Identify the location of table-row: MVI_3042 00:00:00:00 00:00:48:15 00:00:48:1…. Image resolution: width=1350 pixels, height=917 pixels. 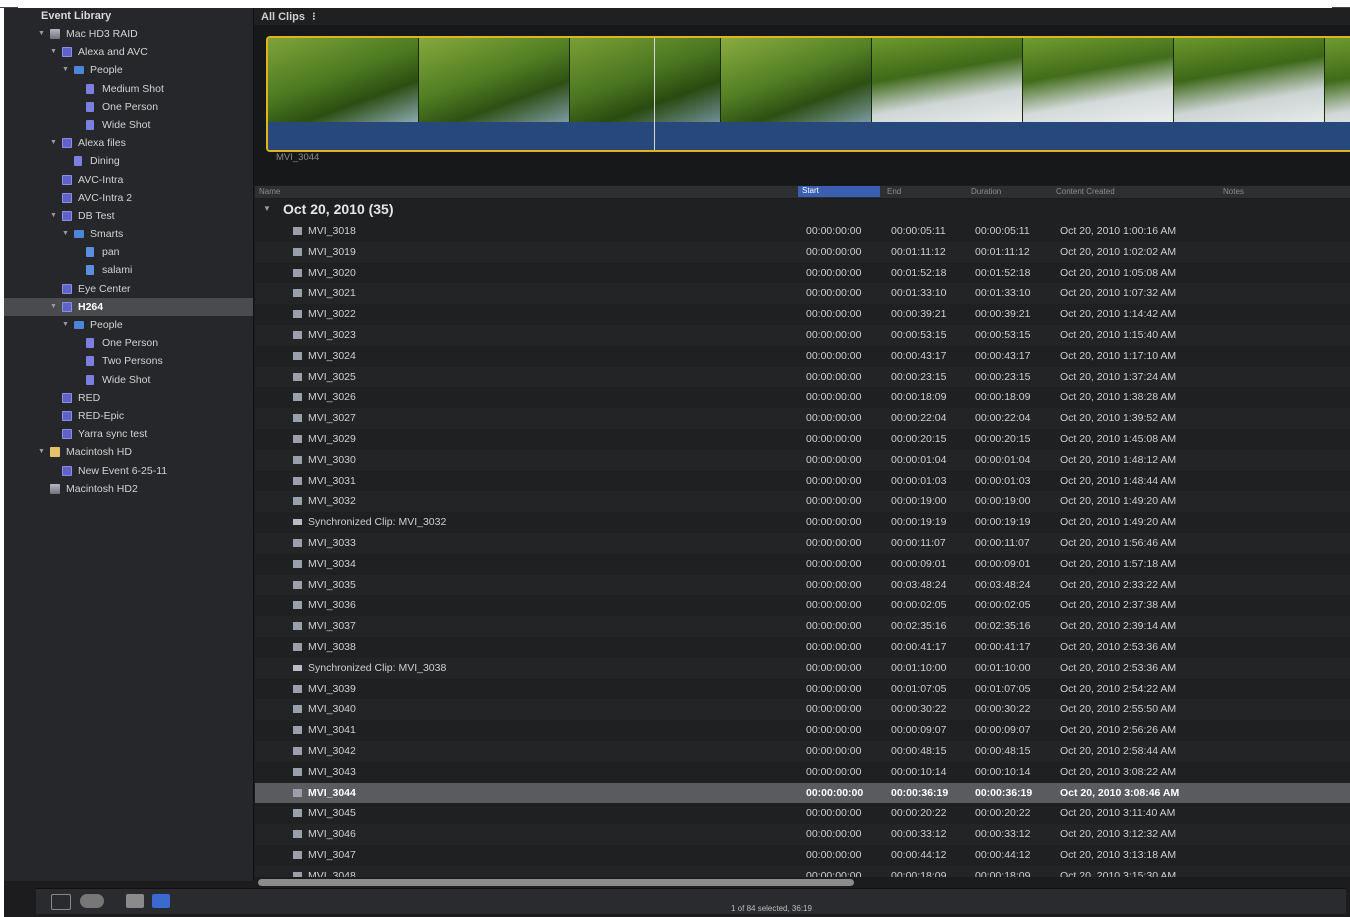
(802, 751).